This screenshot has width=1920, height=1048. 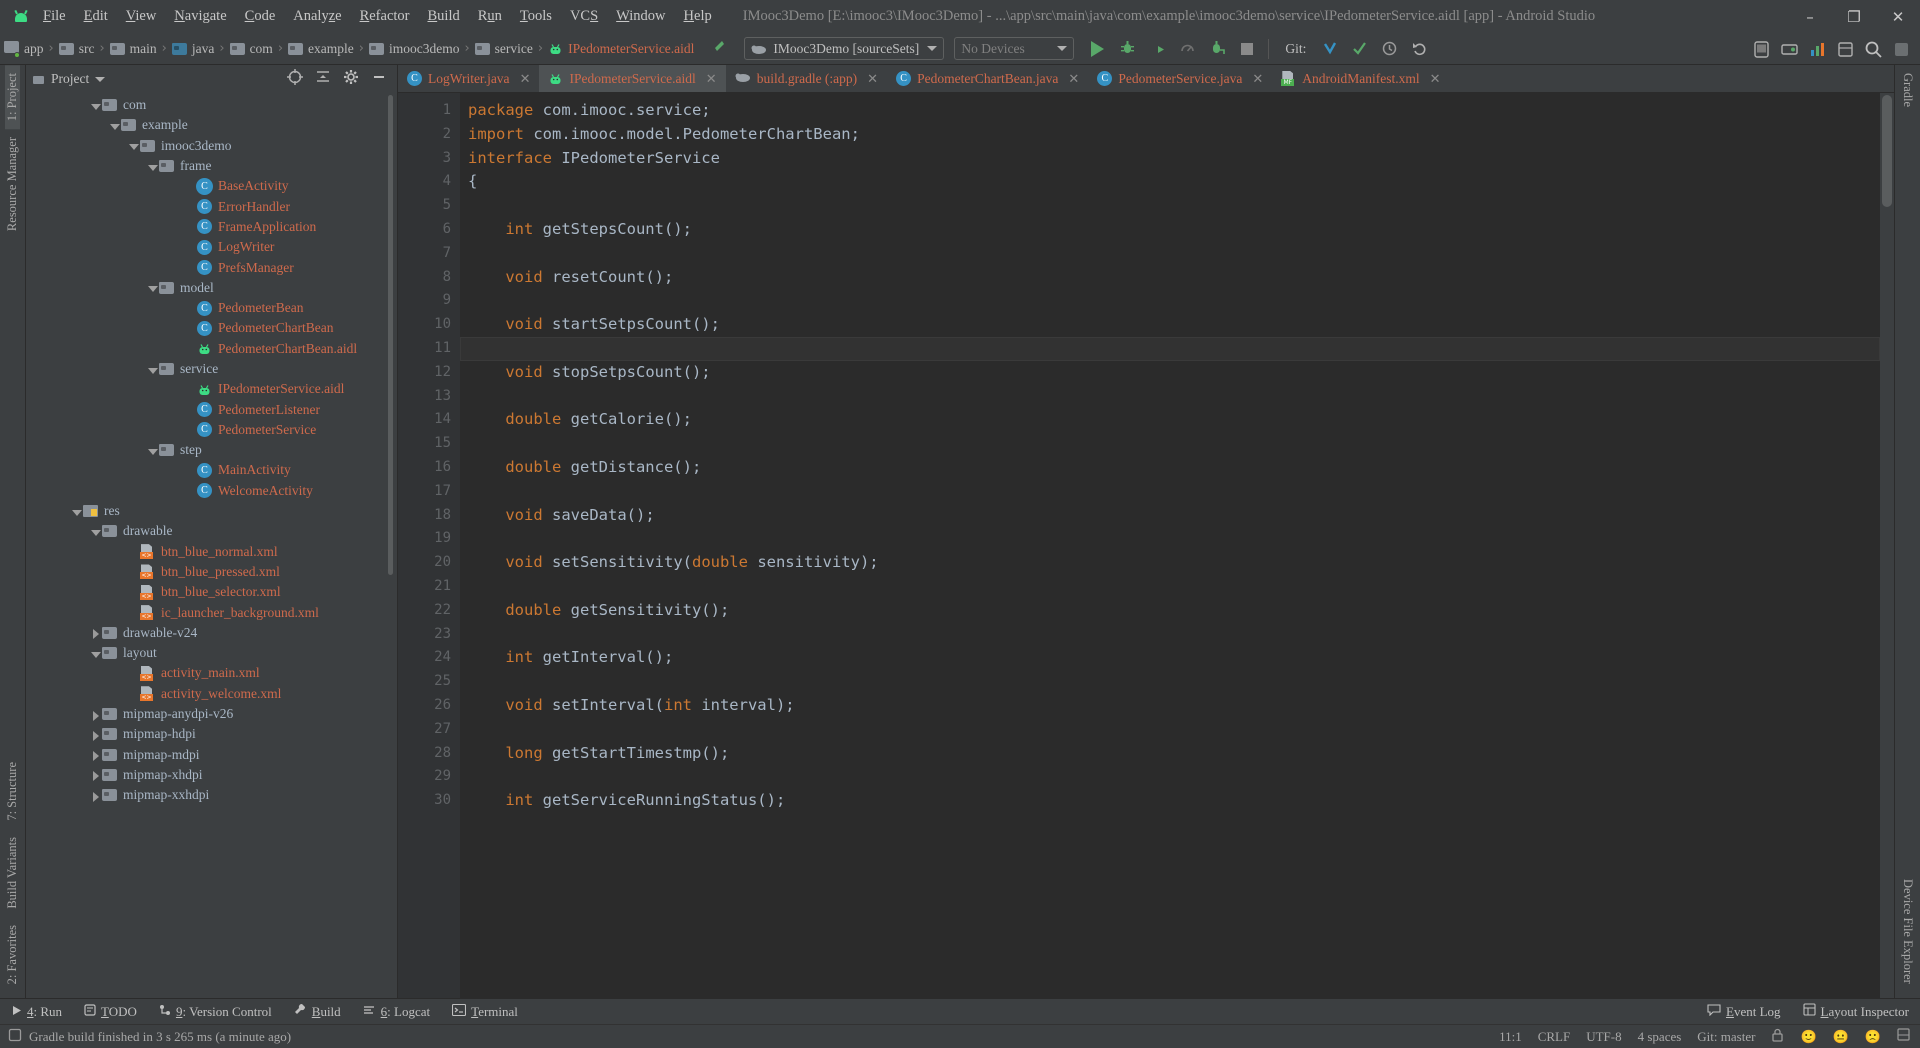 I want to click on file-encoding: UTF-8, so click(x=1603, y=1037).